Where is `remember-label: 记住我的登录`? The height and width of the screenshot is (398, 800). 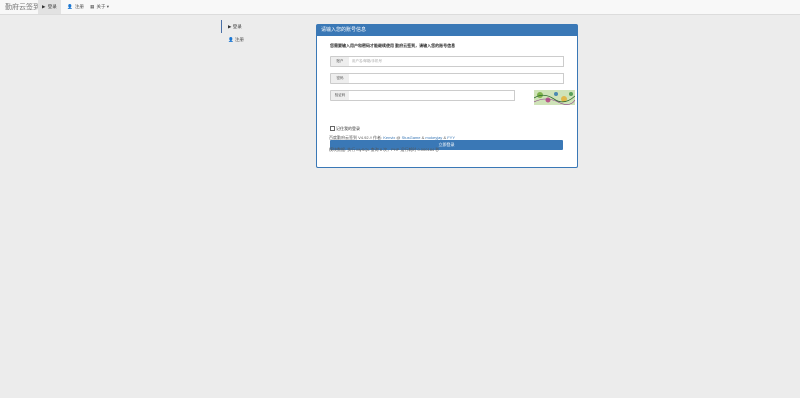
remember-label: 记住我的登录 is located at coordinates (348, 128).